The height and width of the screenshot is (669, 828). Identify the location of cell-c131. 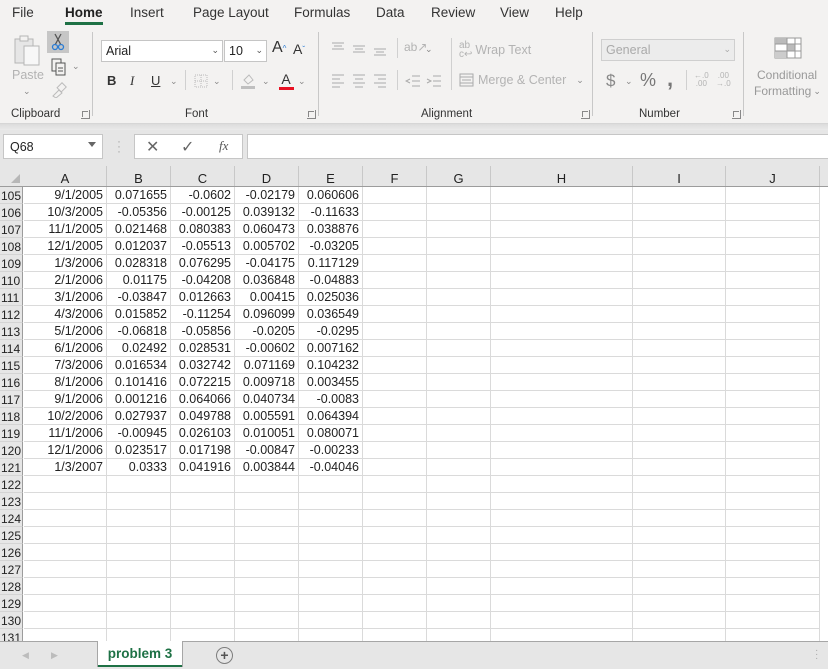
(203, 635).